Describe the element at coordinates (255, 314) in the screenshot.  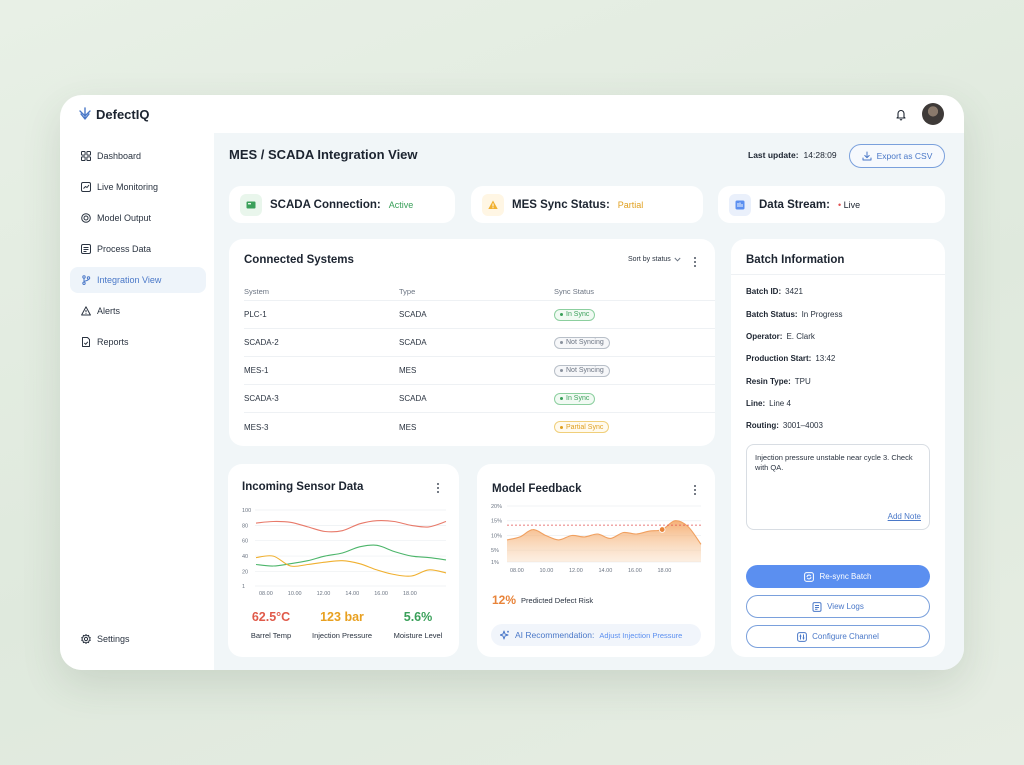
I see `system-name: PLC-1` at that location.